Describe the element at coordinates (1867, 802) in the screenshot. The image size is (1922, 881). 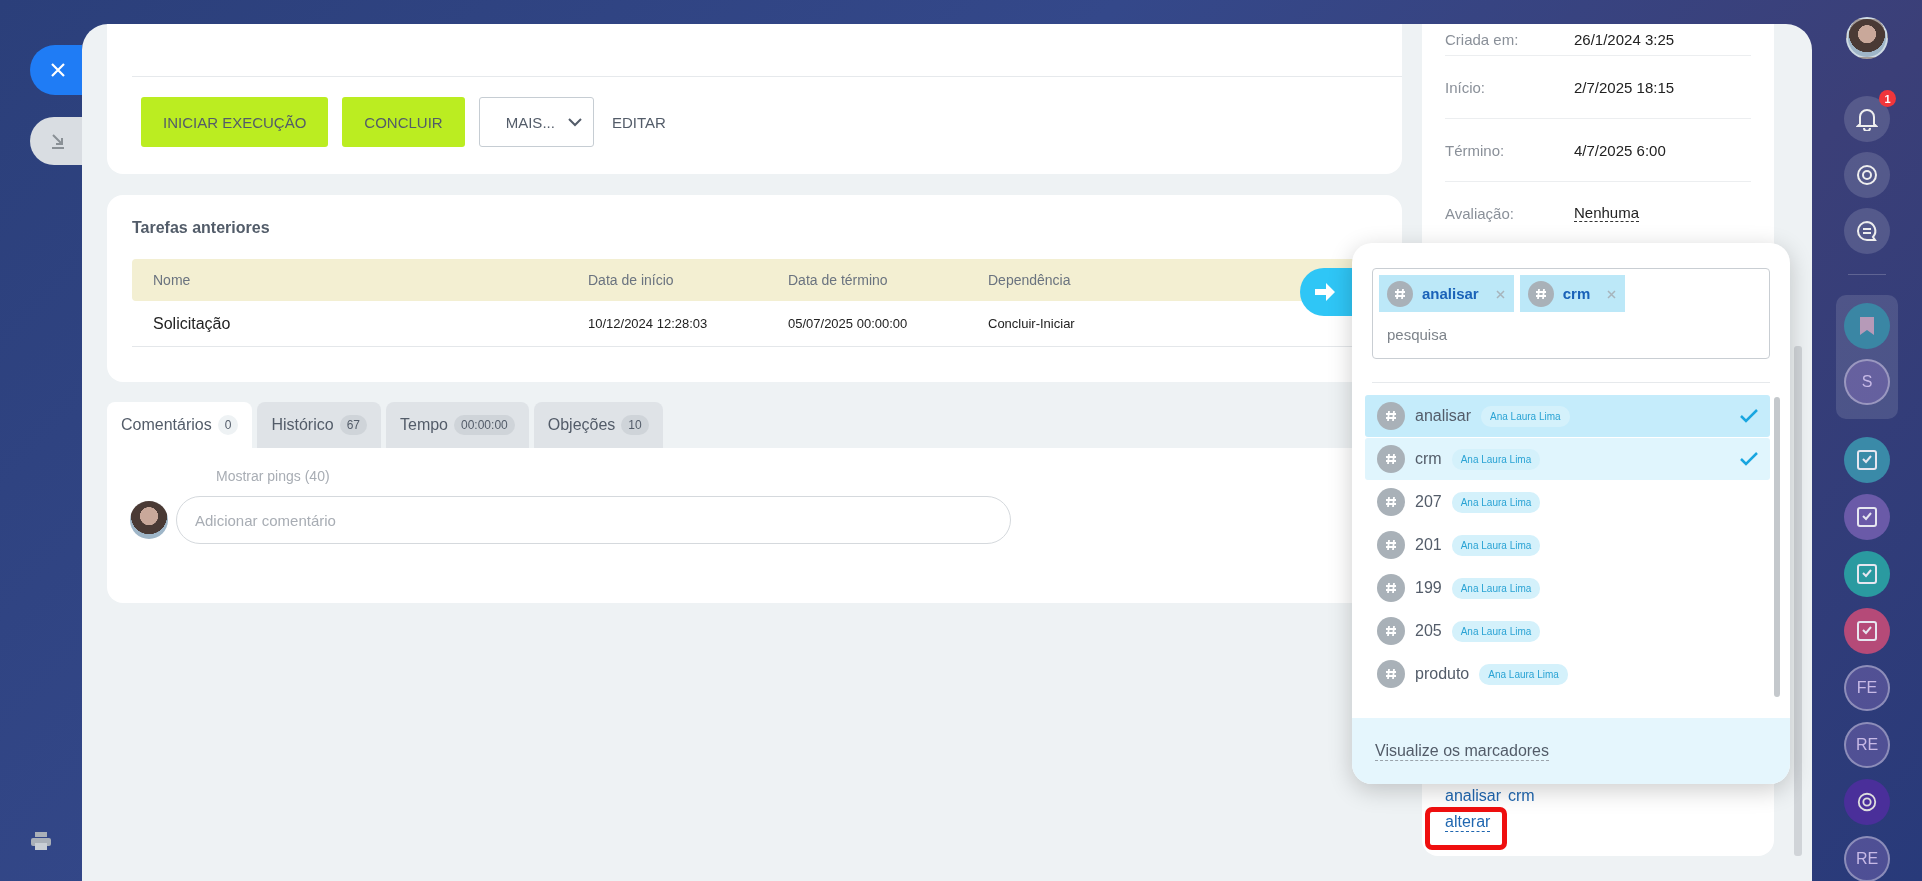
I see `copilot-chat-button` at that location.